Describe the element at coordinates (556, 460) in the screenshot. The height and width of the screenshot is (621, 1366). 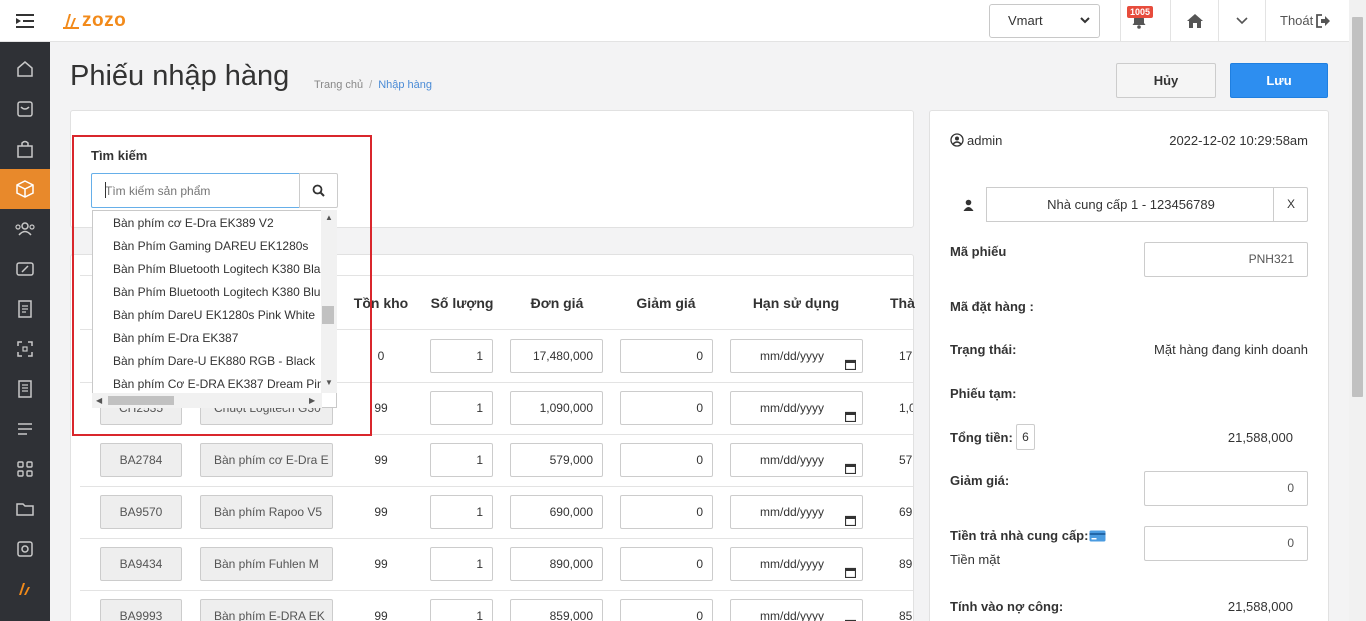
I see `price-input: 579,000` at that location.